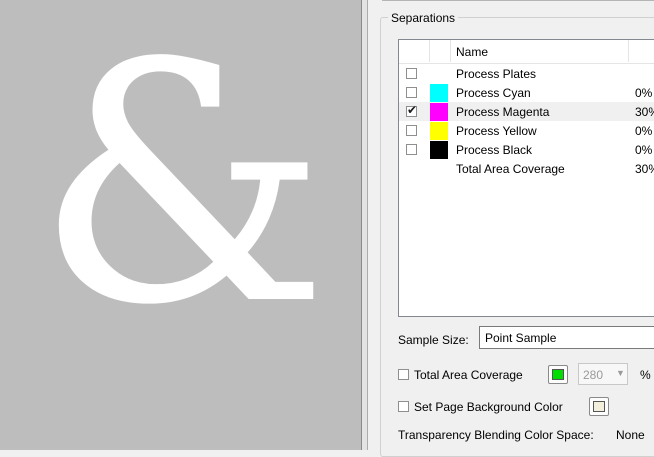 The height and width of the screenshot is (457, 654). I want to click on separations-title: Separations, so click(423, 18).